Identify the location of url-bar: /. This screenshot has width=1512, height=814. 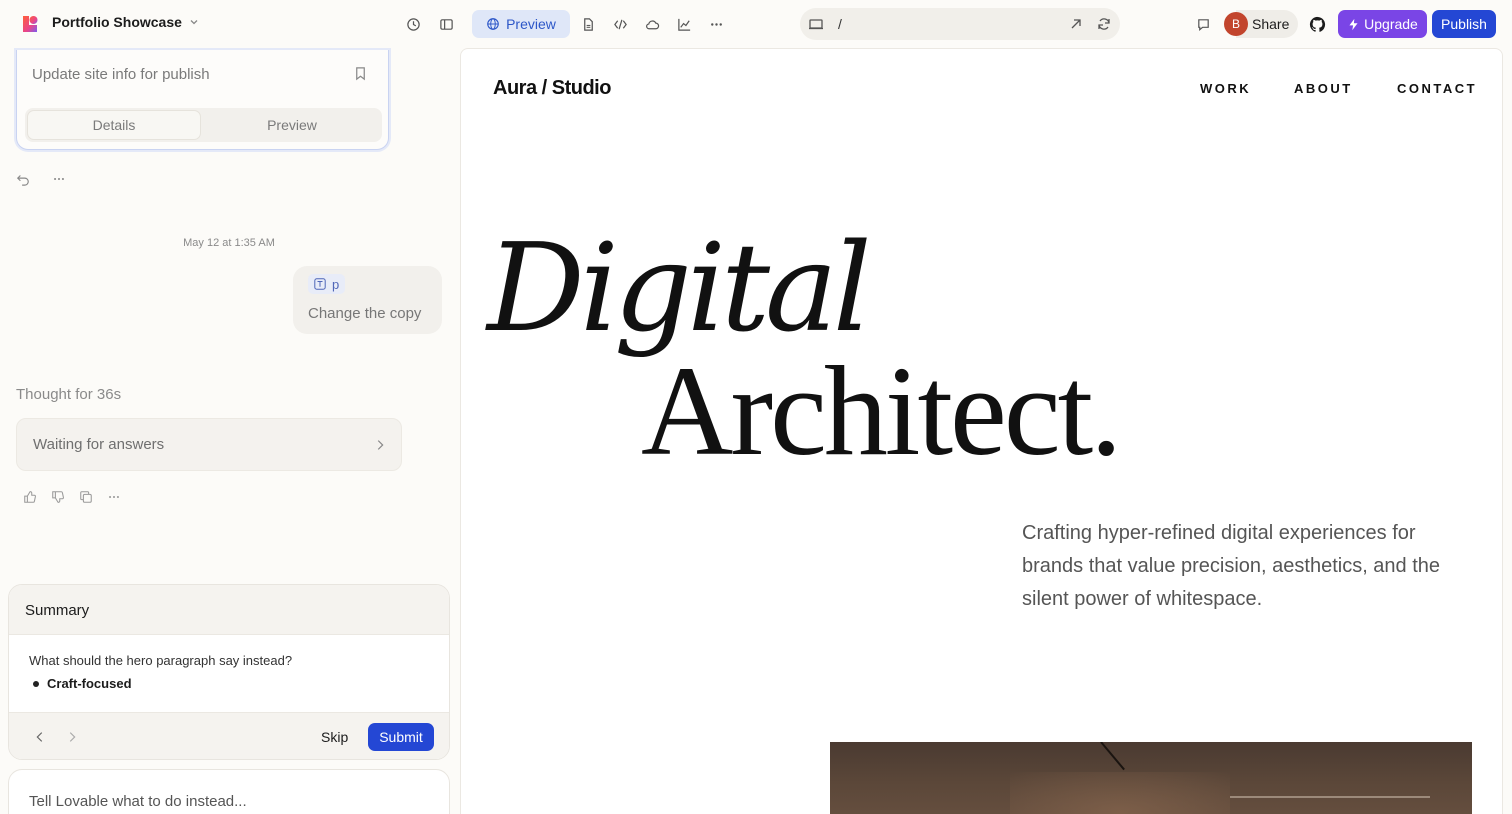
(960, 24).